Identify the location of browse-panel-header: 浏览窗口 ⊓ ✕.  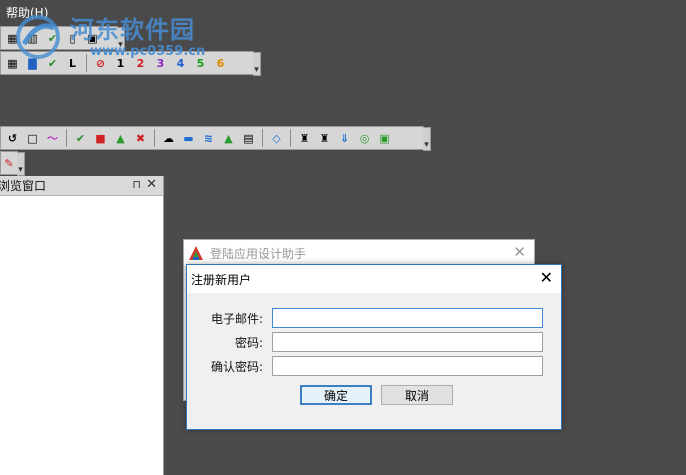
(81, 186).